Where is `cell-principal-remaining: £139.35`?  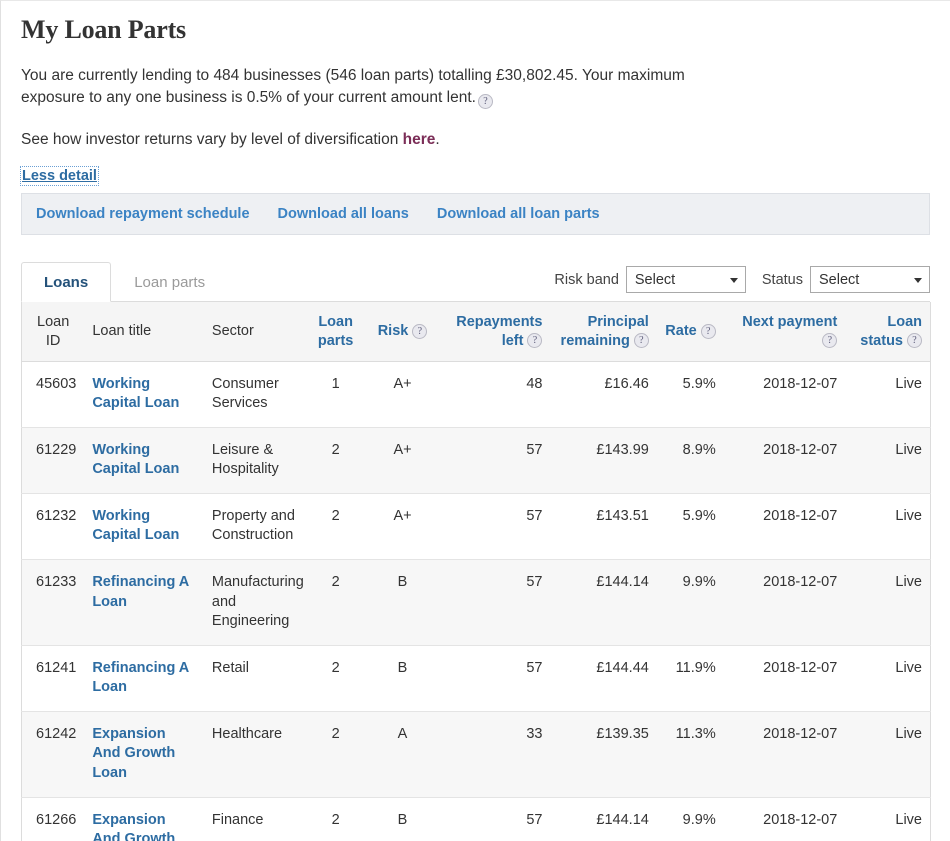
cell-principal-remaining: £139.35 is located at coordinates (603, 754).